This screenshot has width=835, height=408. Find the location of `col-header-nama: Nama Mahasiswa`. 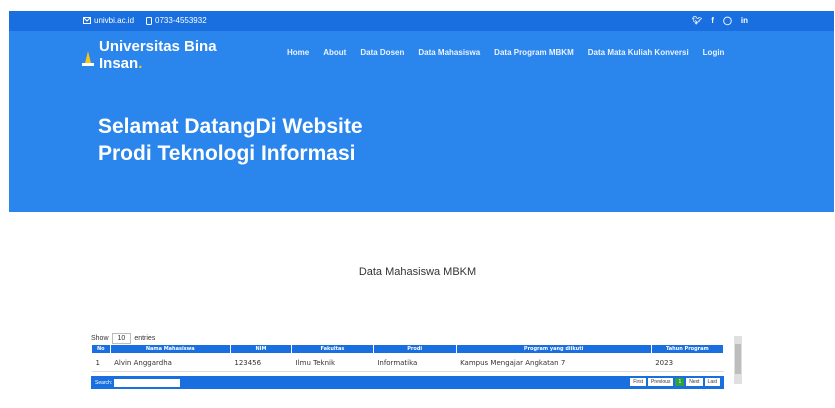

col-header-nama: Nama Mahasiswa is located at coordinates (170, 349).